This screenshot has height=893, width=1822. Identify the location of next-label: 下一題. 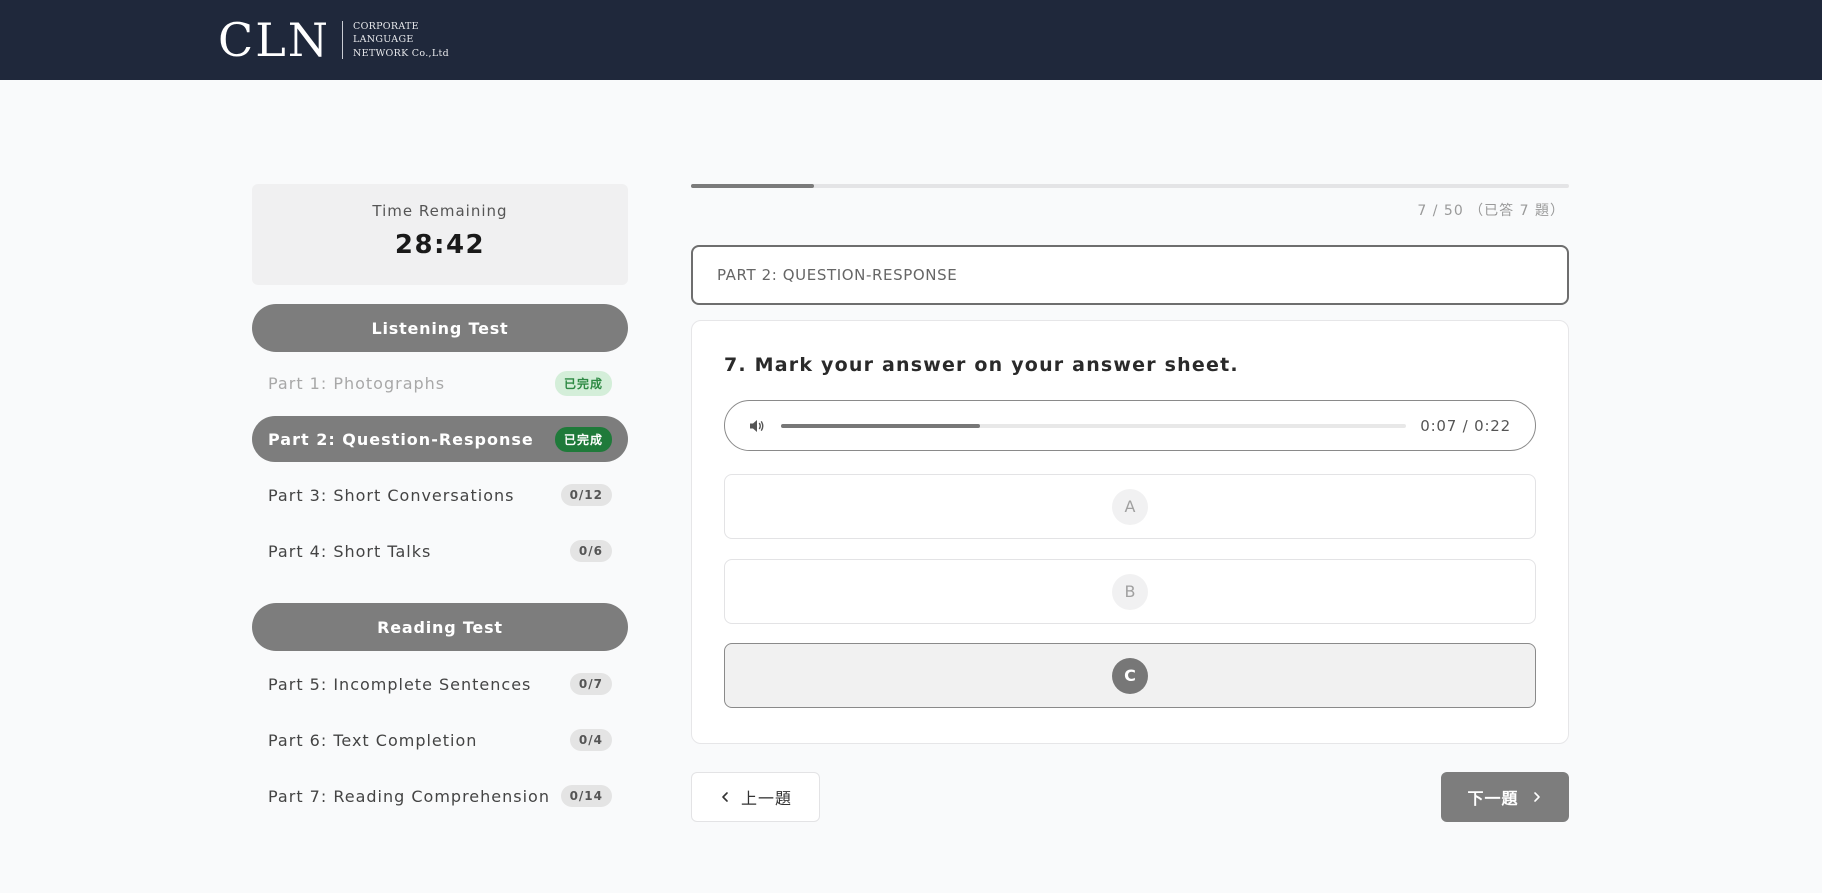
(1493, 798).